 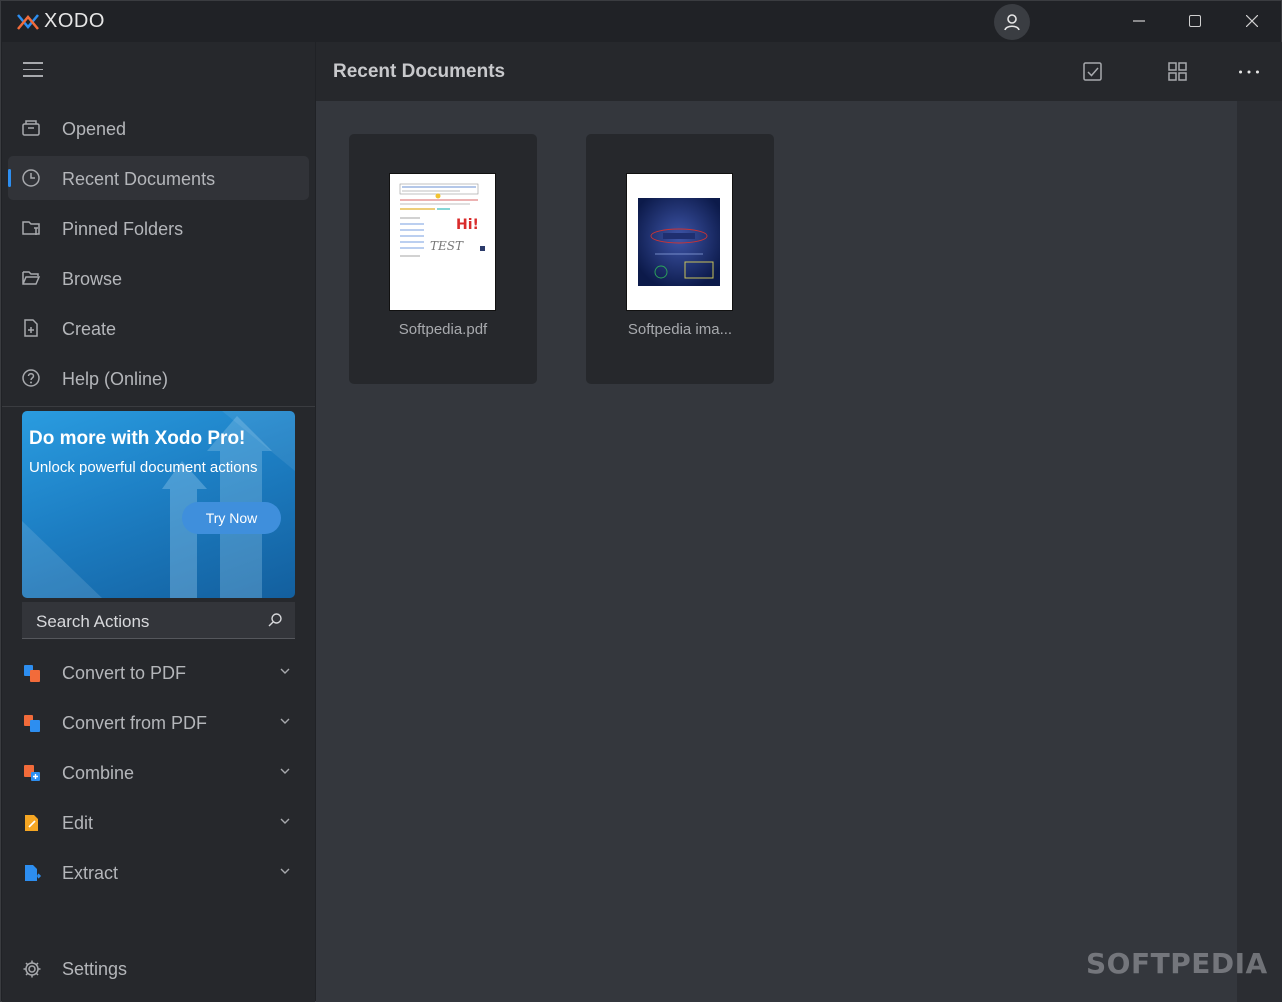 I want to click on action-edit: Edit, so click(x=158, y=822).